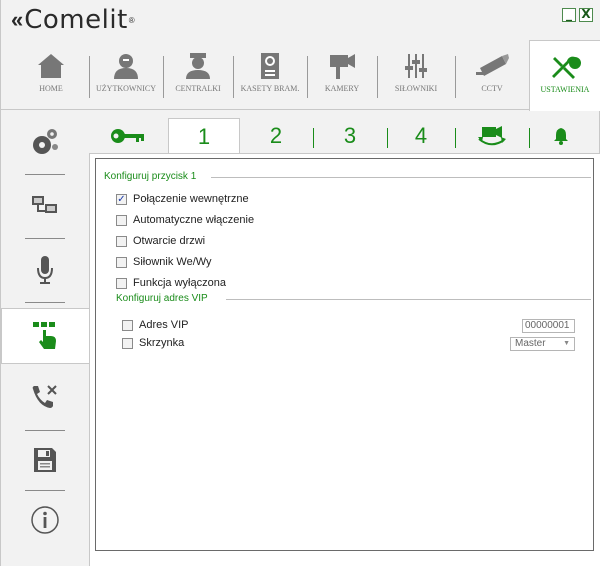 This screenshot has width=600, height=566. What do you see at coordinates (421, 136) in the screenshot?
I see `tab-4: 4` at bounding box center [421, 136].